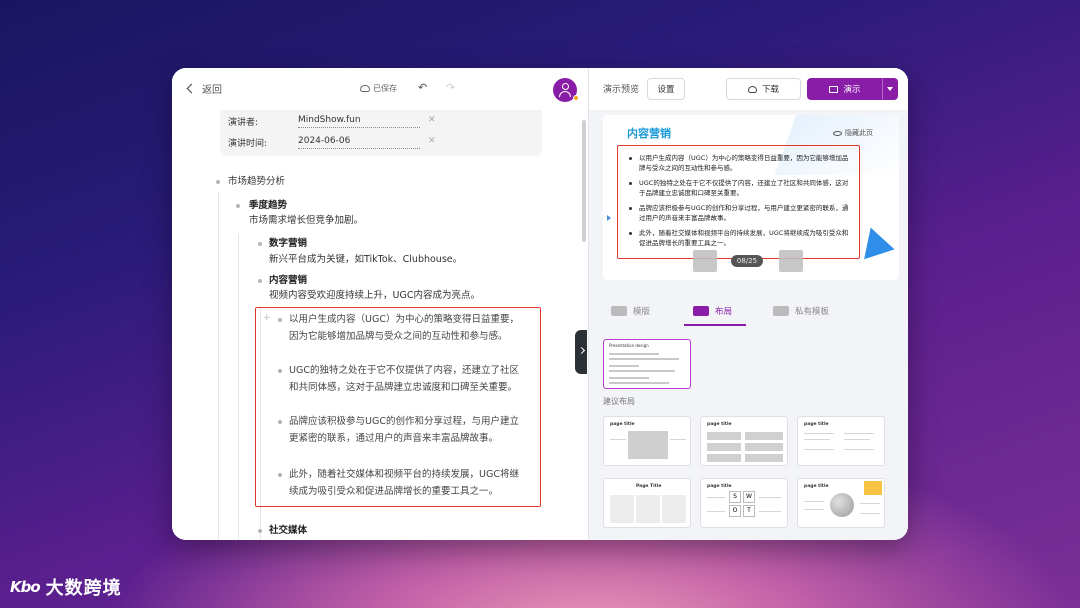 This screenshot has height=608, width=1080. I want to click on template-icon, so click(619, 311).